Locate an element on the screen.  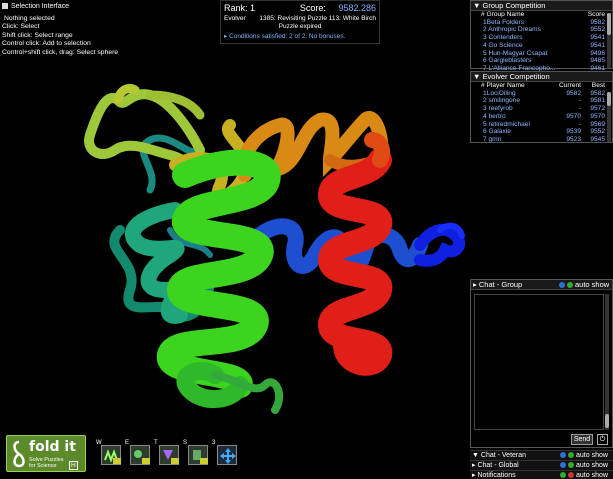
chat-group-header: ▸ Chat - Group auto show is located at coordinates (541, 285).